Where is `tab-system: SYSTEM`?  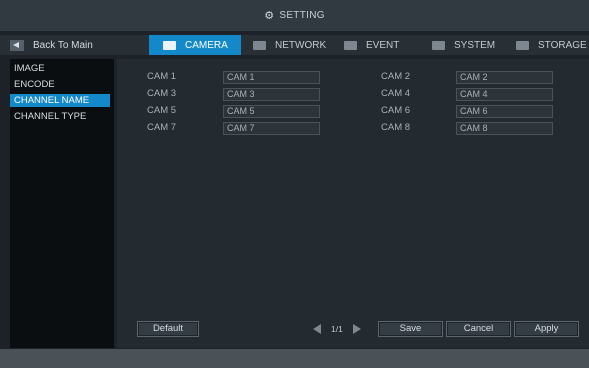 tab-system: SYSTEM is located at coordinates (463, 45).